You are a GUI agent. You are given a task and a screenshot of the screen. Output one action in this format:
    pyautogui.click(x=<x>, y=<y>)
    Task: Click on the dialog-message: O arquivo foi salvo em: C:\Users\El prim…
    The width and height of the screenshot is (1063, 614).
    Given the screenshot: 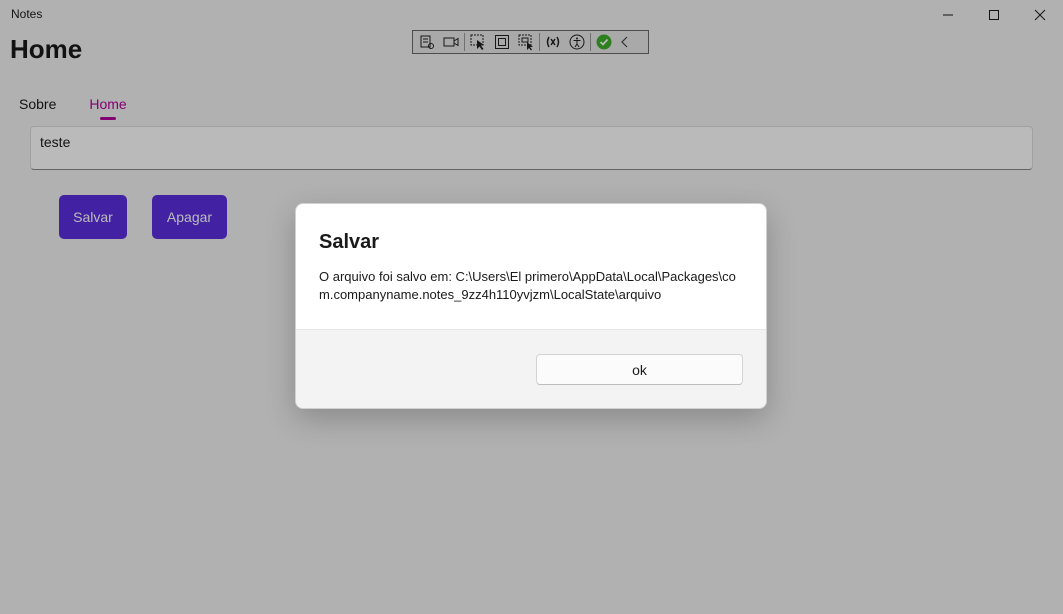 What is the action you would take?
    pyautogui.click(x=527, y=285)
    